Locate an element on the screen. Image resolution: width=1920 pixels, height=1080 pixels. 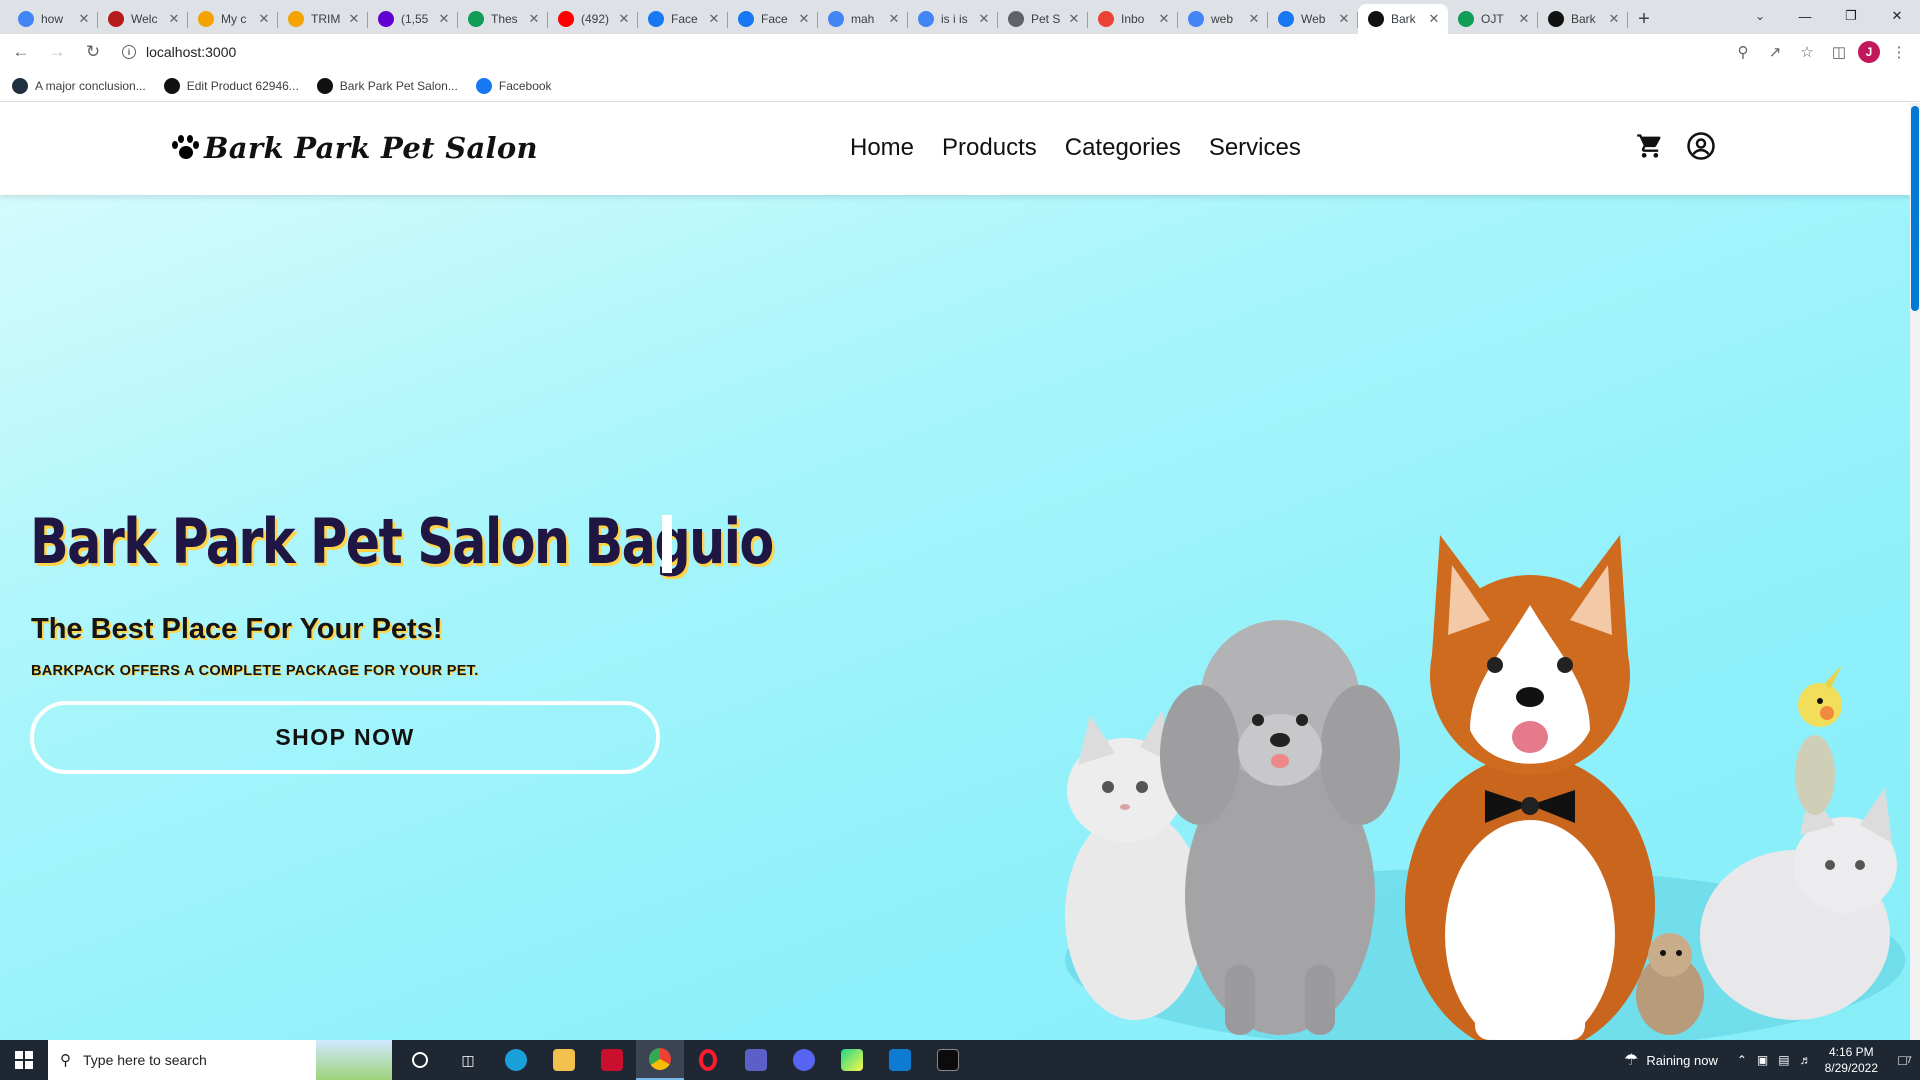
bookmark-star-icon: ☆ is located at coordinates (1807, 52).